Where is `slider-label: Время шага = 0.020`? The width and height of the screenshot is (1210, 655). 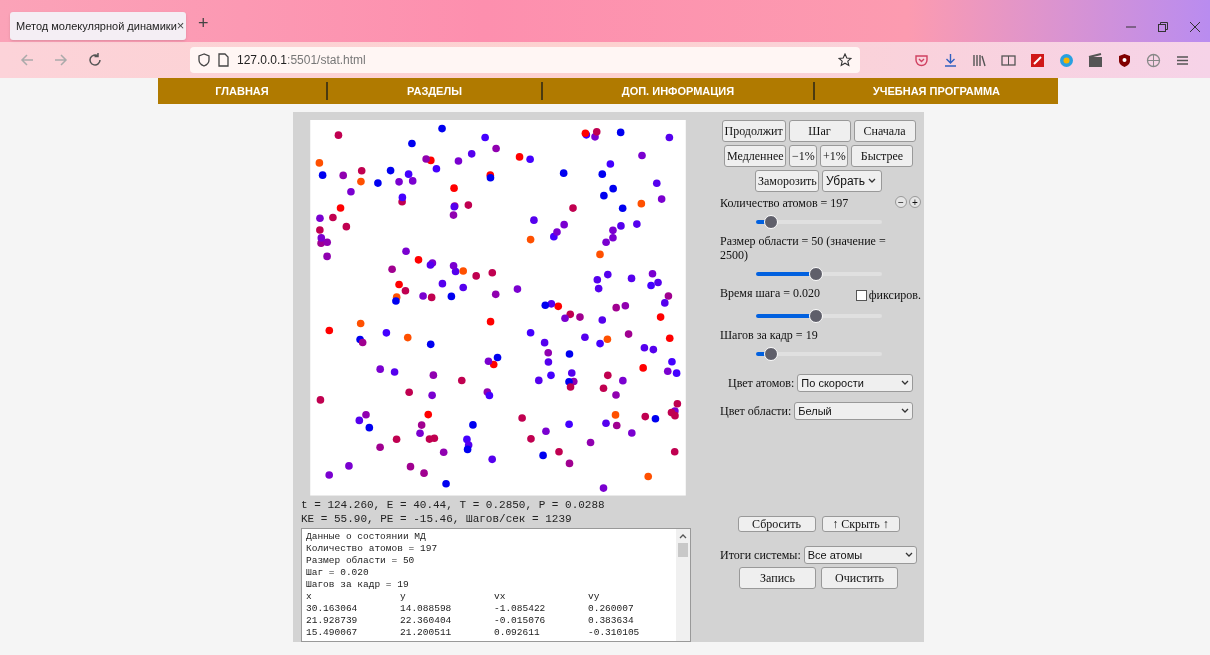
slider-label: Время шага = 0.020 is located at coordinates (771, 293).